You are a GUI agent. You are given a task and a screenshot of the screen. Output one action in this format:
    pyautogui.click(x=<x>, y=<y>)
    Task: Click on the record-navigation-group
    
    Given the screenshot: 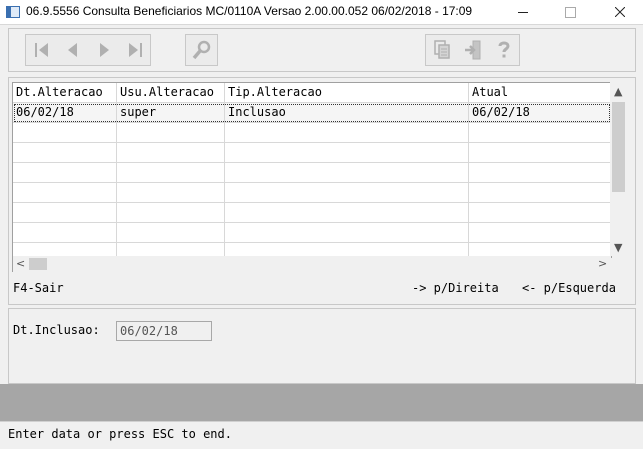 What is the action you would take?
    pyautogui.click(x=88, y=50)
    